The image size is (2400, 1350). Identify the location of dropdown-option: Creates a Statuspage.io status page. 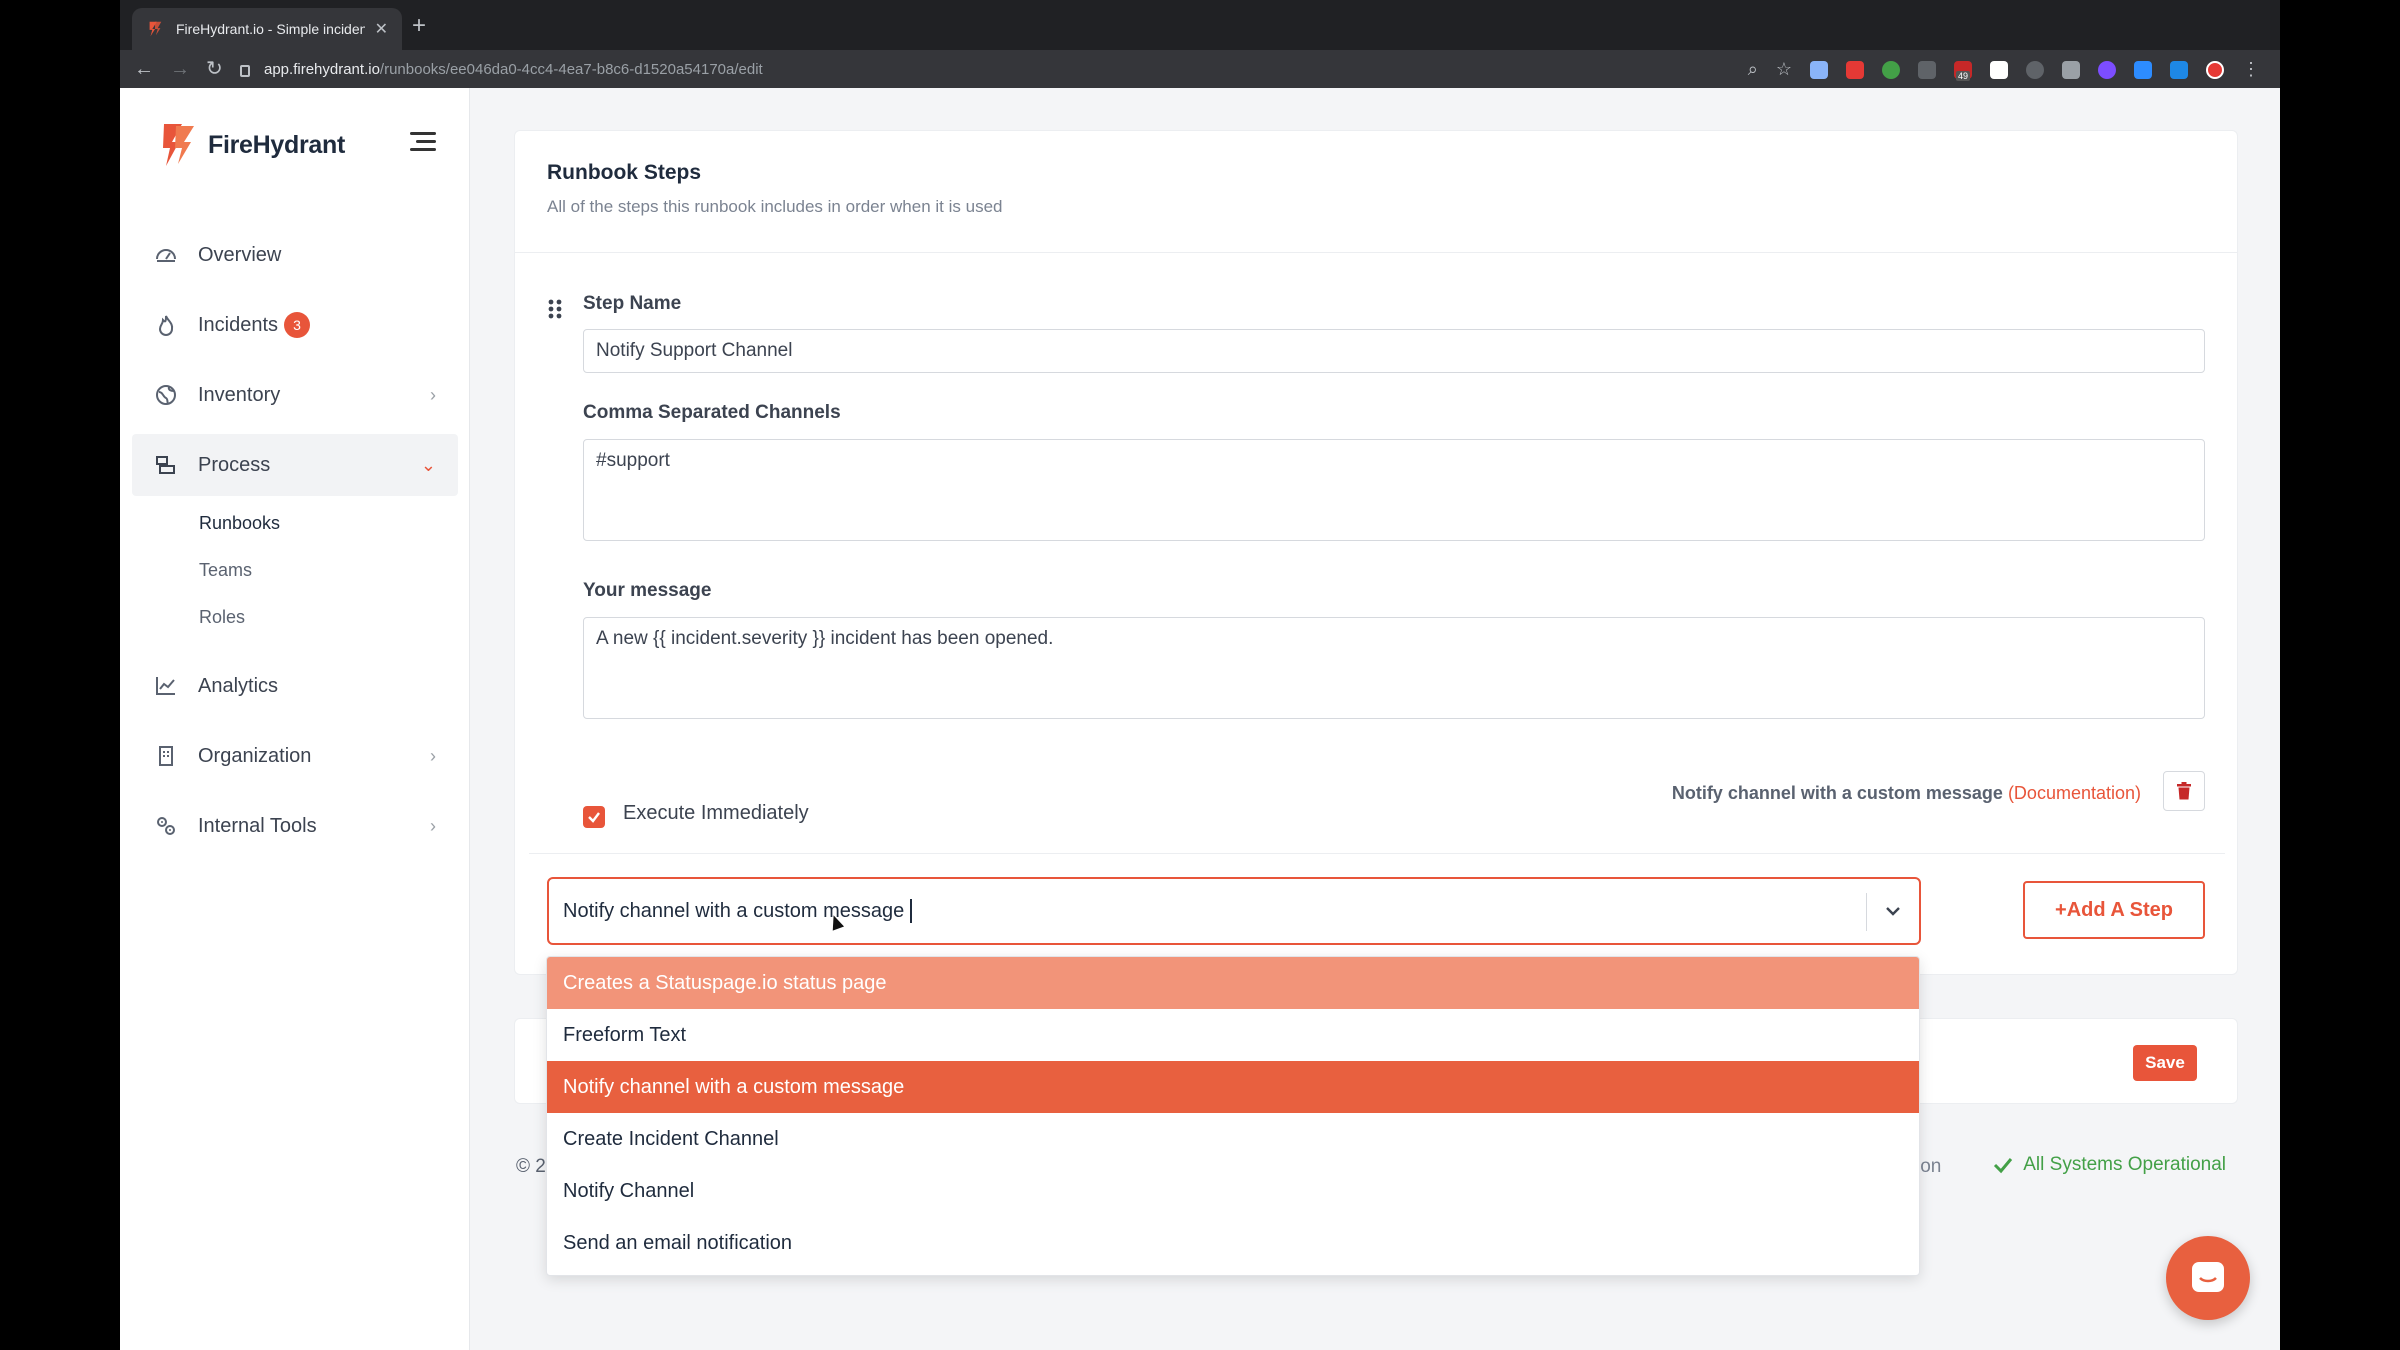
(1233, 983).